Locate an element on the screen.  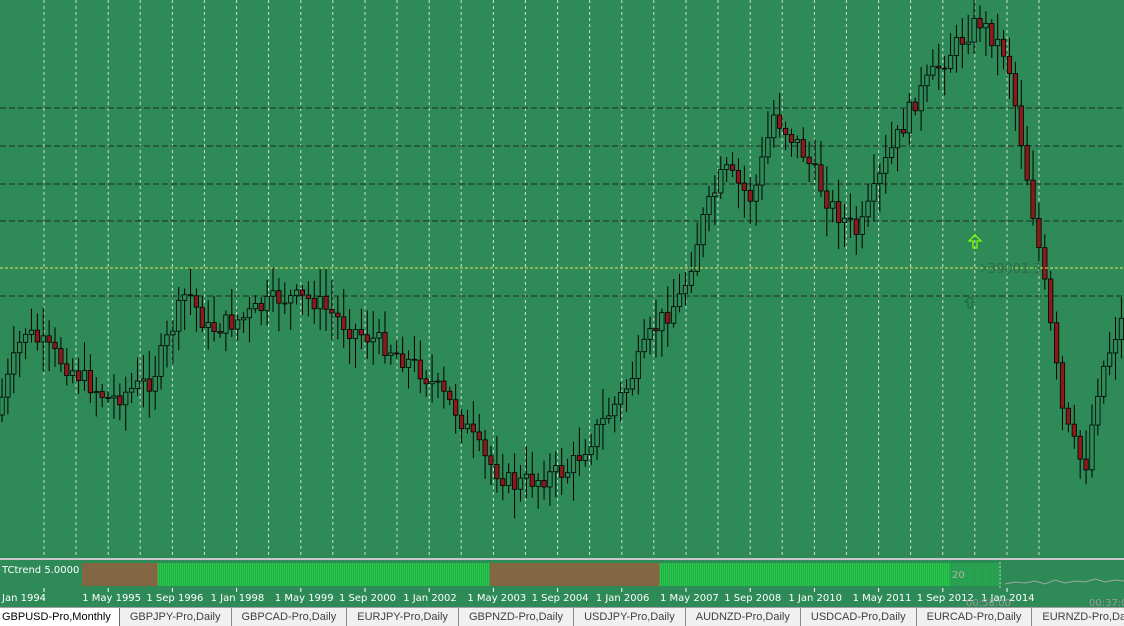
current-price-label: 39001.3 is located at coordinates (1015, 269).